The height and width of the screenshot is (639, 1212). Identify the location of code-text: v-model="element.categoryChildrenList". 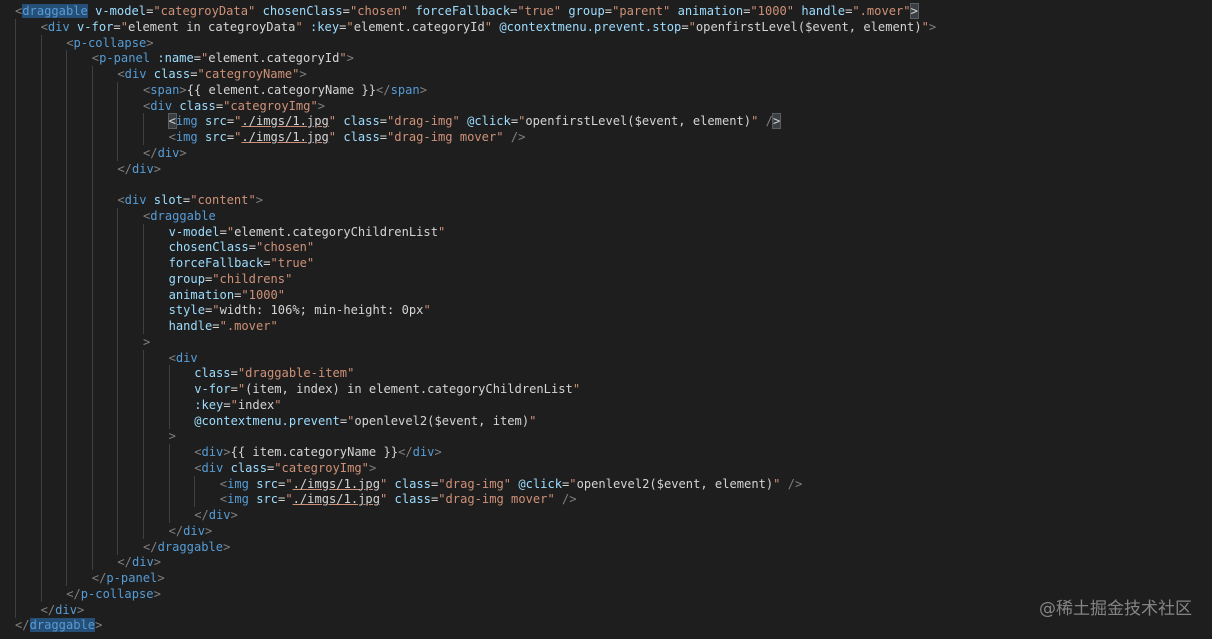
(307, 232).